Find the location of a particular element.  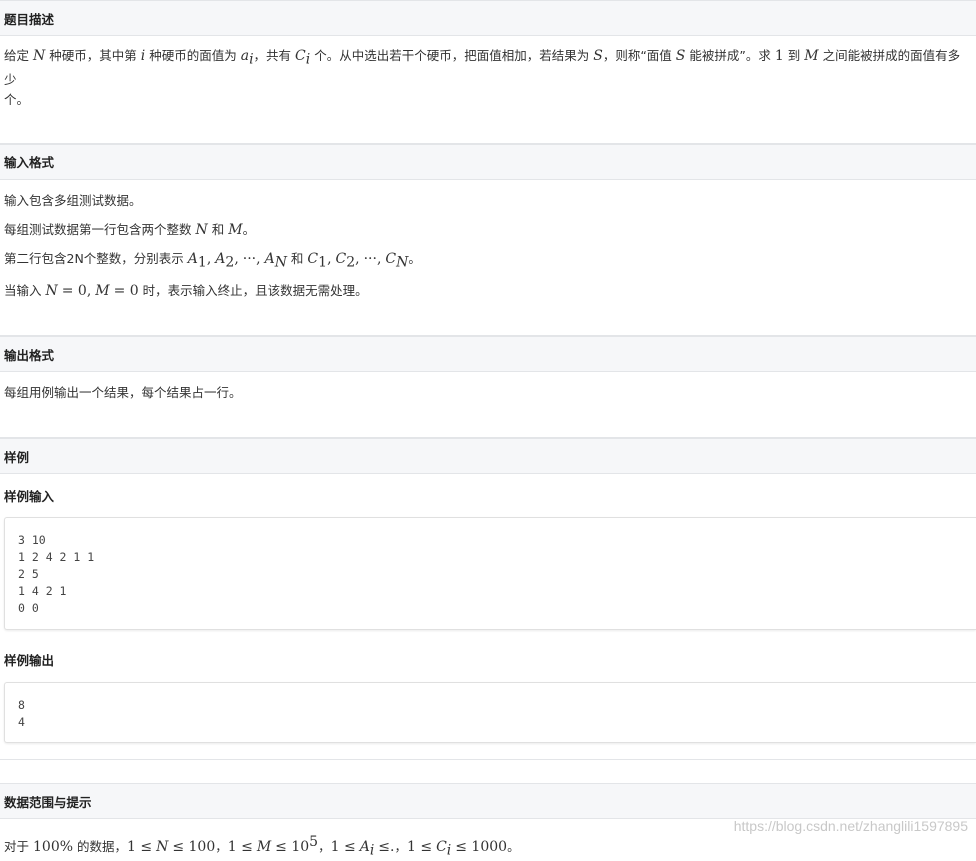

section-heading-output-format: 输出格式 is located at coordinates (488, 354).